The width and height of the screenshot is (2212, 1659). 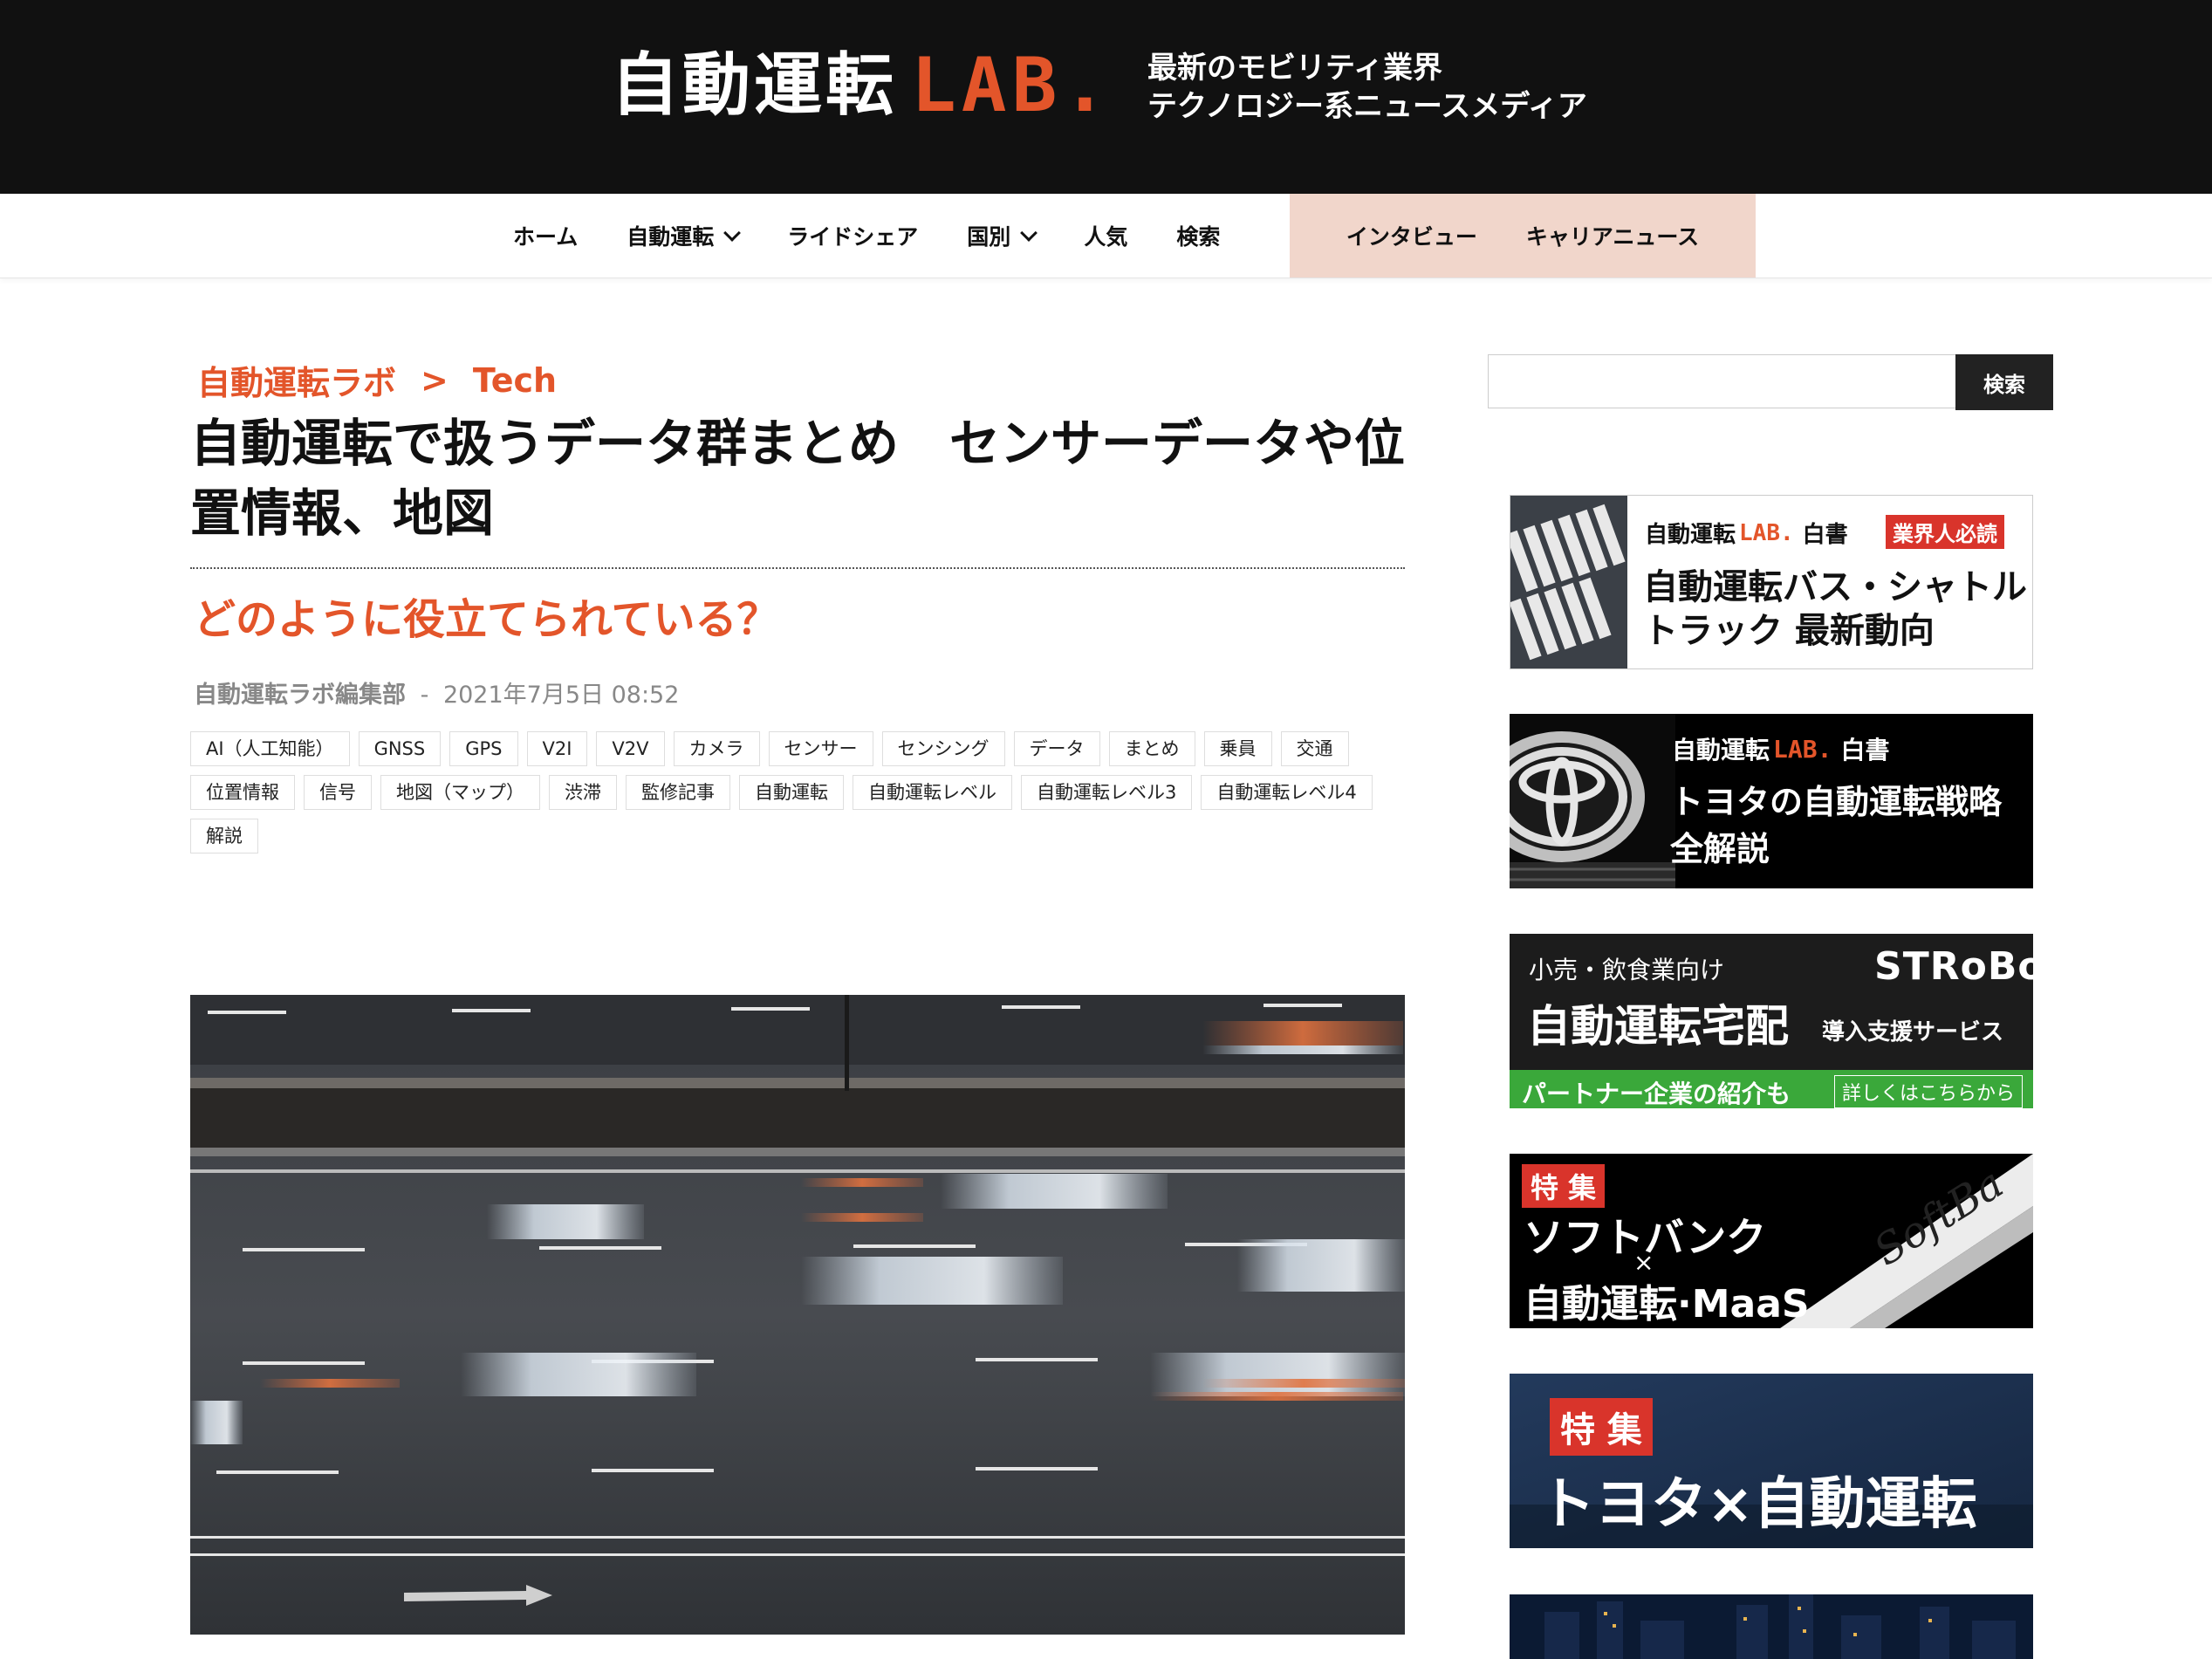 What do you see at coordinates (224, 836) in the screenshot?
I see `tag-chip: 解説` at bounding box center [224, 836].